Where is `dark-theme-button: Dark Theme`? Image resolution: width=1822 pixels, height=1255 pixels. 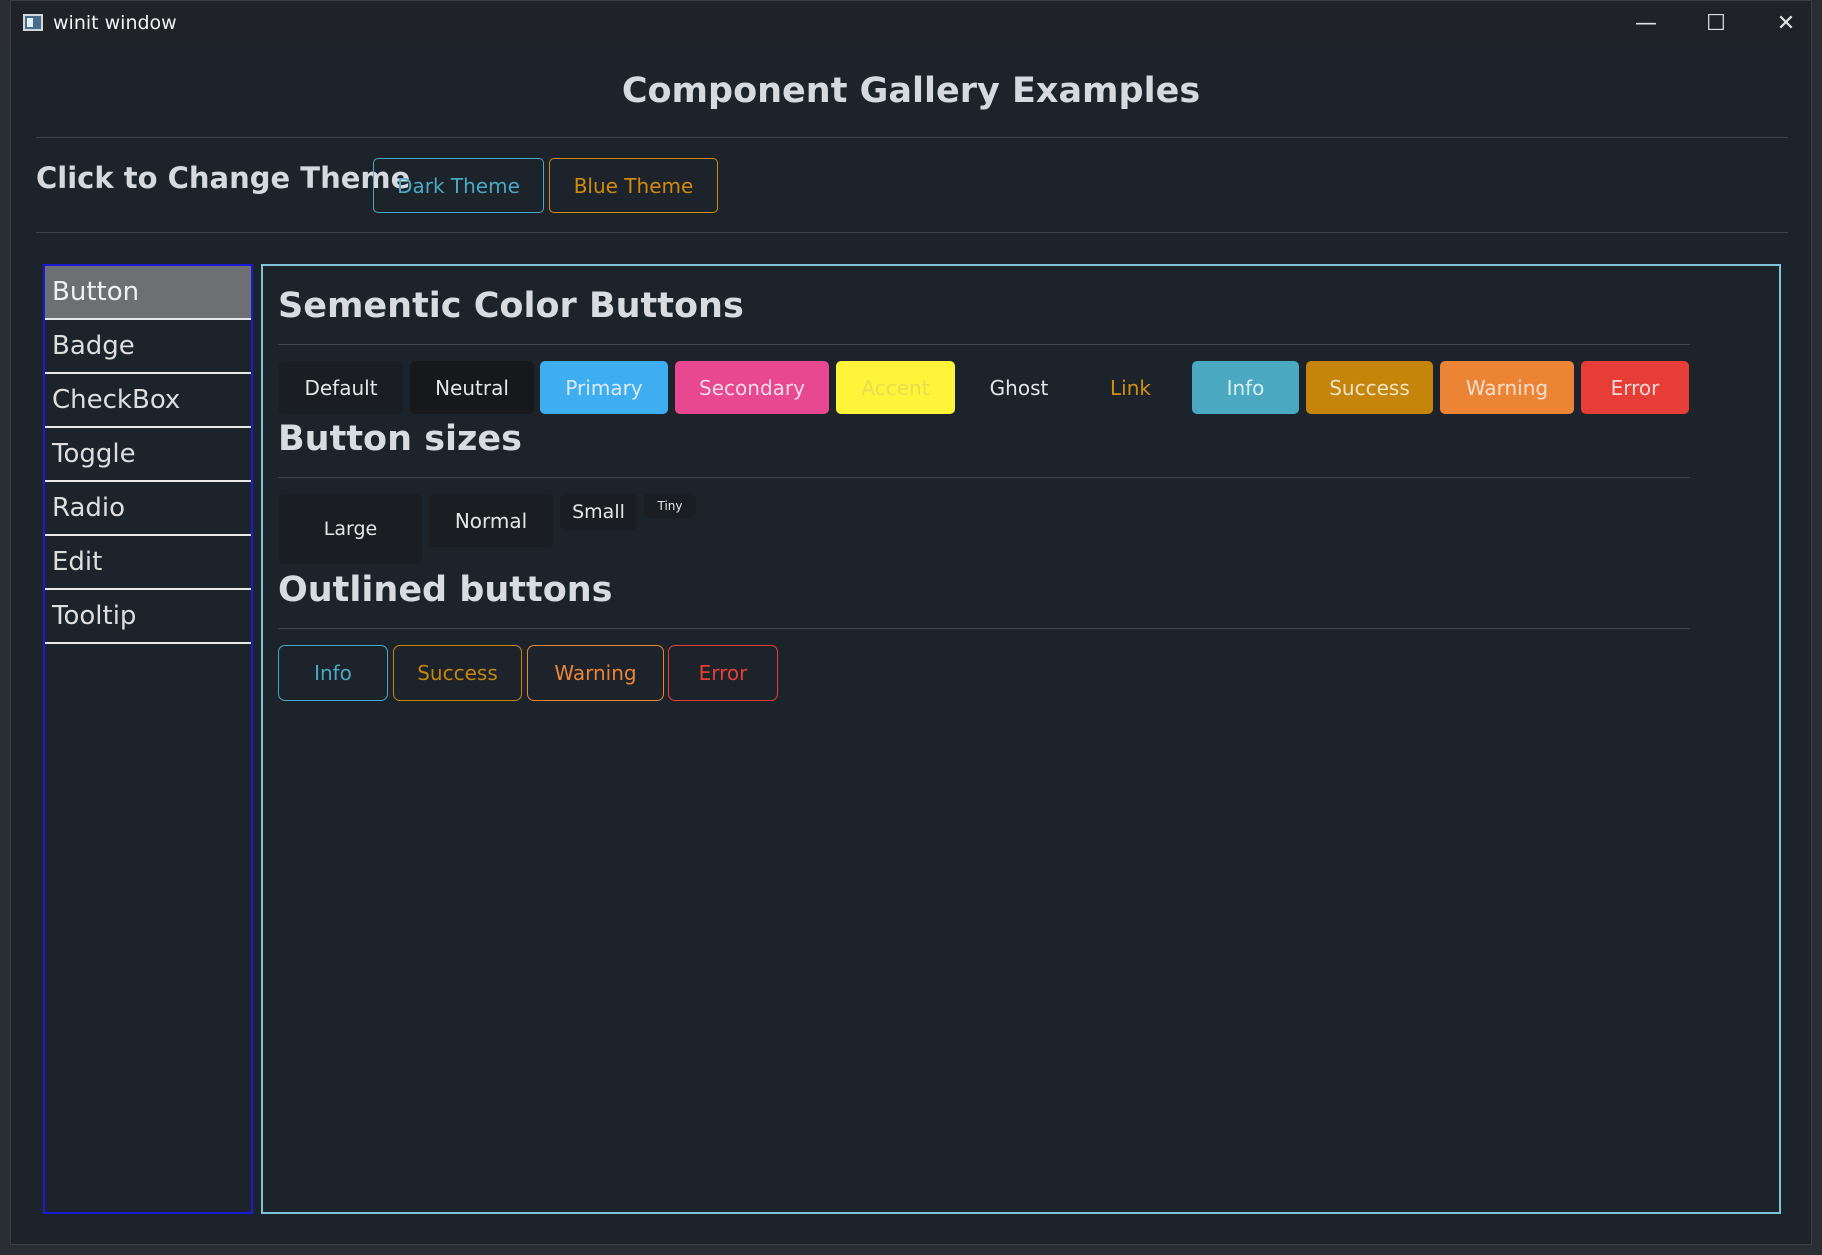
dark-theme-button: Dark Theme is located at coordinates (458, 185).